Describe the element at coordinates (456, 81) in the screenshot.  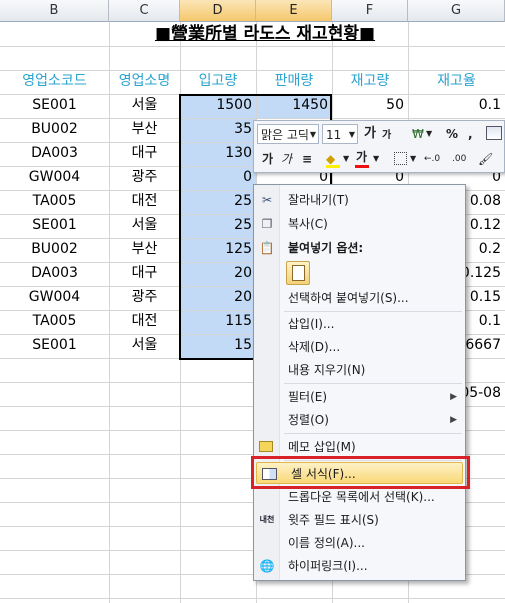
I see `header-rate: 재고율` at that location.